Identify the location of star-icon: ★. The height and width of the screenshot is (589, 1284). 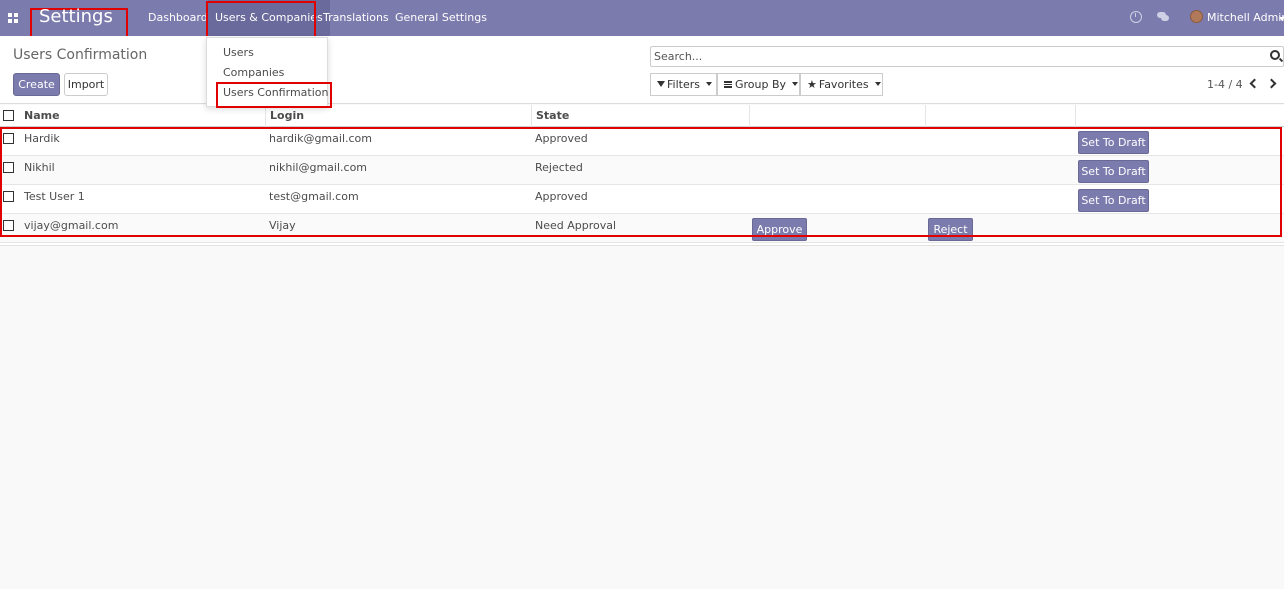
(812, 84).